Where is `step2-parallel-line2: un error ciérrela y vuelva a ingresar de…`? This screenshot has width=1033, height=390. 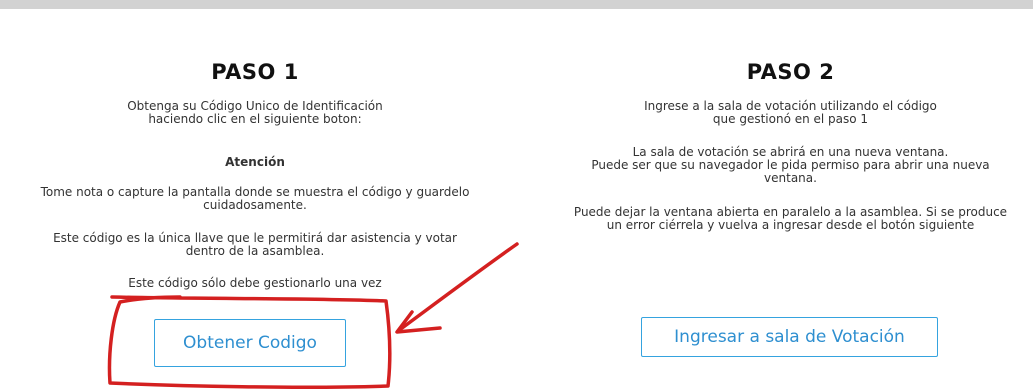 step2-parallel-line2: un error ciérrela y vuelva a ingresar de… is located at coordinates (790, 225).